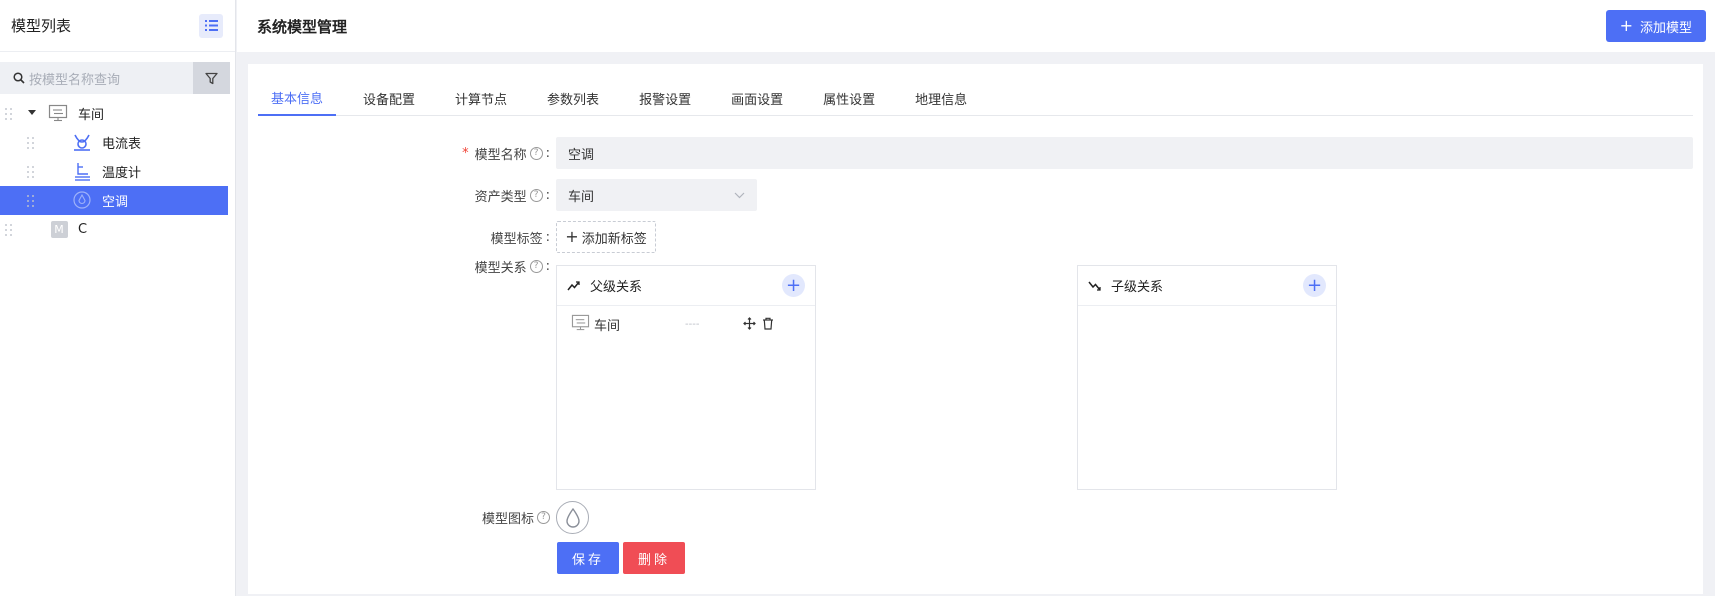 This screenshot has width=1715, height=596. I want to click on relation-item-extra: ----, so click(692, 324).